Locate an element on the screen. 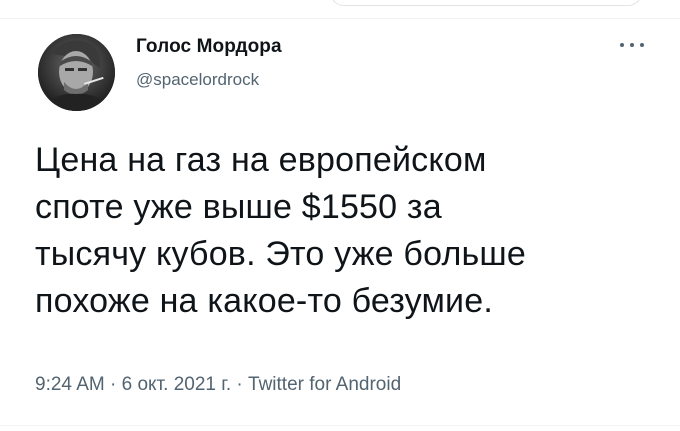 This screenshot has height=431, width=680. tweet-text-line: споте уже выше $1550 за is located at coordinates (238, 207).